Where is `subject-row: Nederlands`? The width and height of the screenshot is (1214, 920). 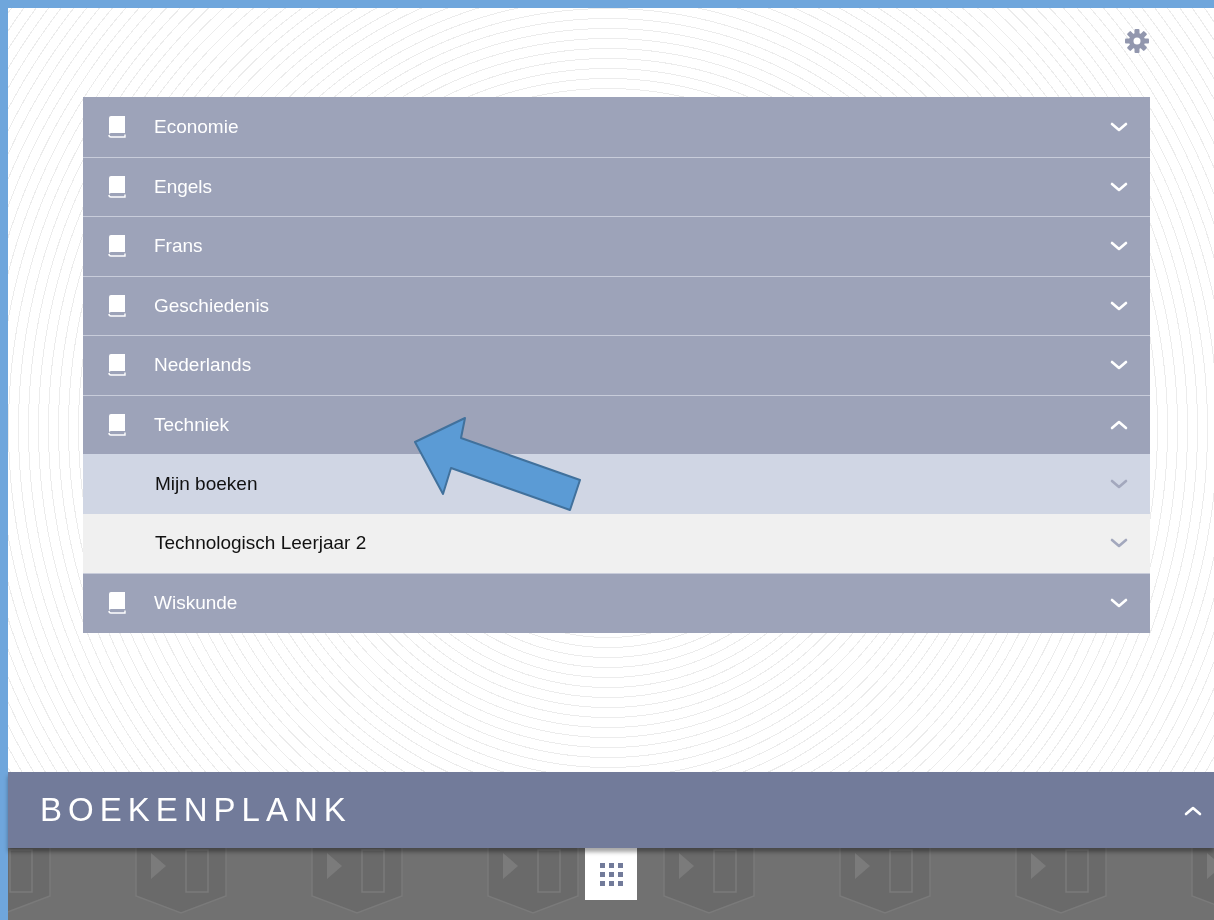 subject-row: Nederlands is located at coordinates (616, 365).